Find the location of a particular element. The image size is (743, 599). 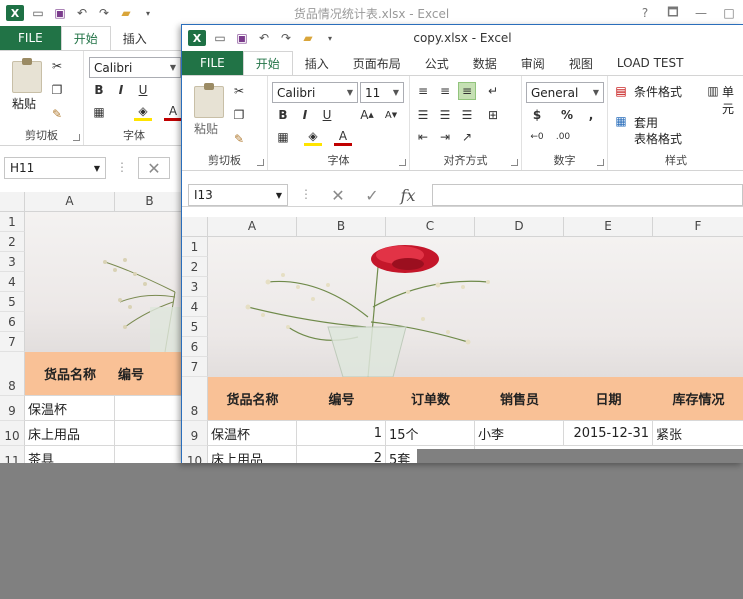

open-folder-icon: ▰ is located at coordinates (126, 13).